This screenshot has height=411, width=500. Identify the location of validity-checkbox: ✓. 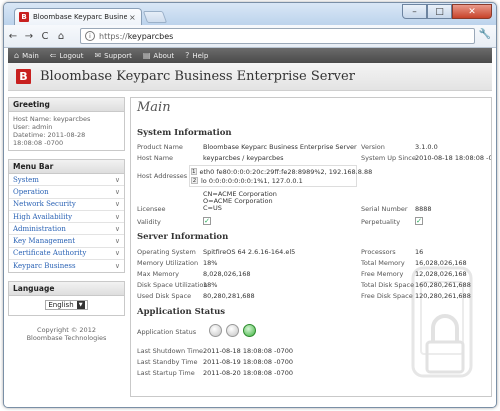
(207, 221).